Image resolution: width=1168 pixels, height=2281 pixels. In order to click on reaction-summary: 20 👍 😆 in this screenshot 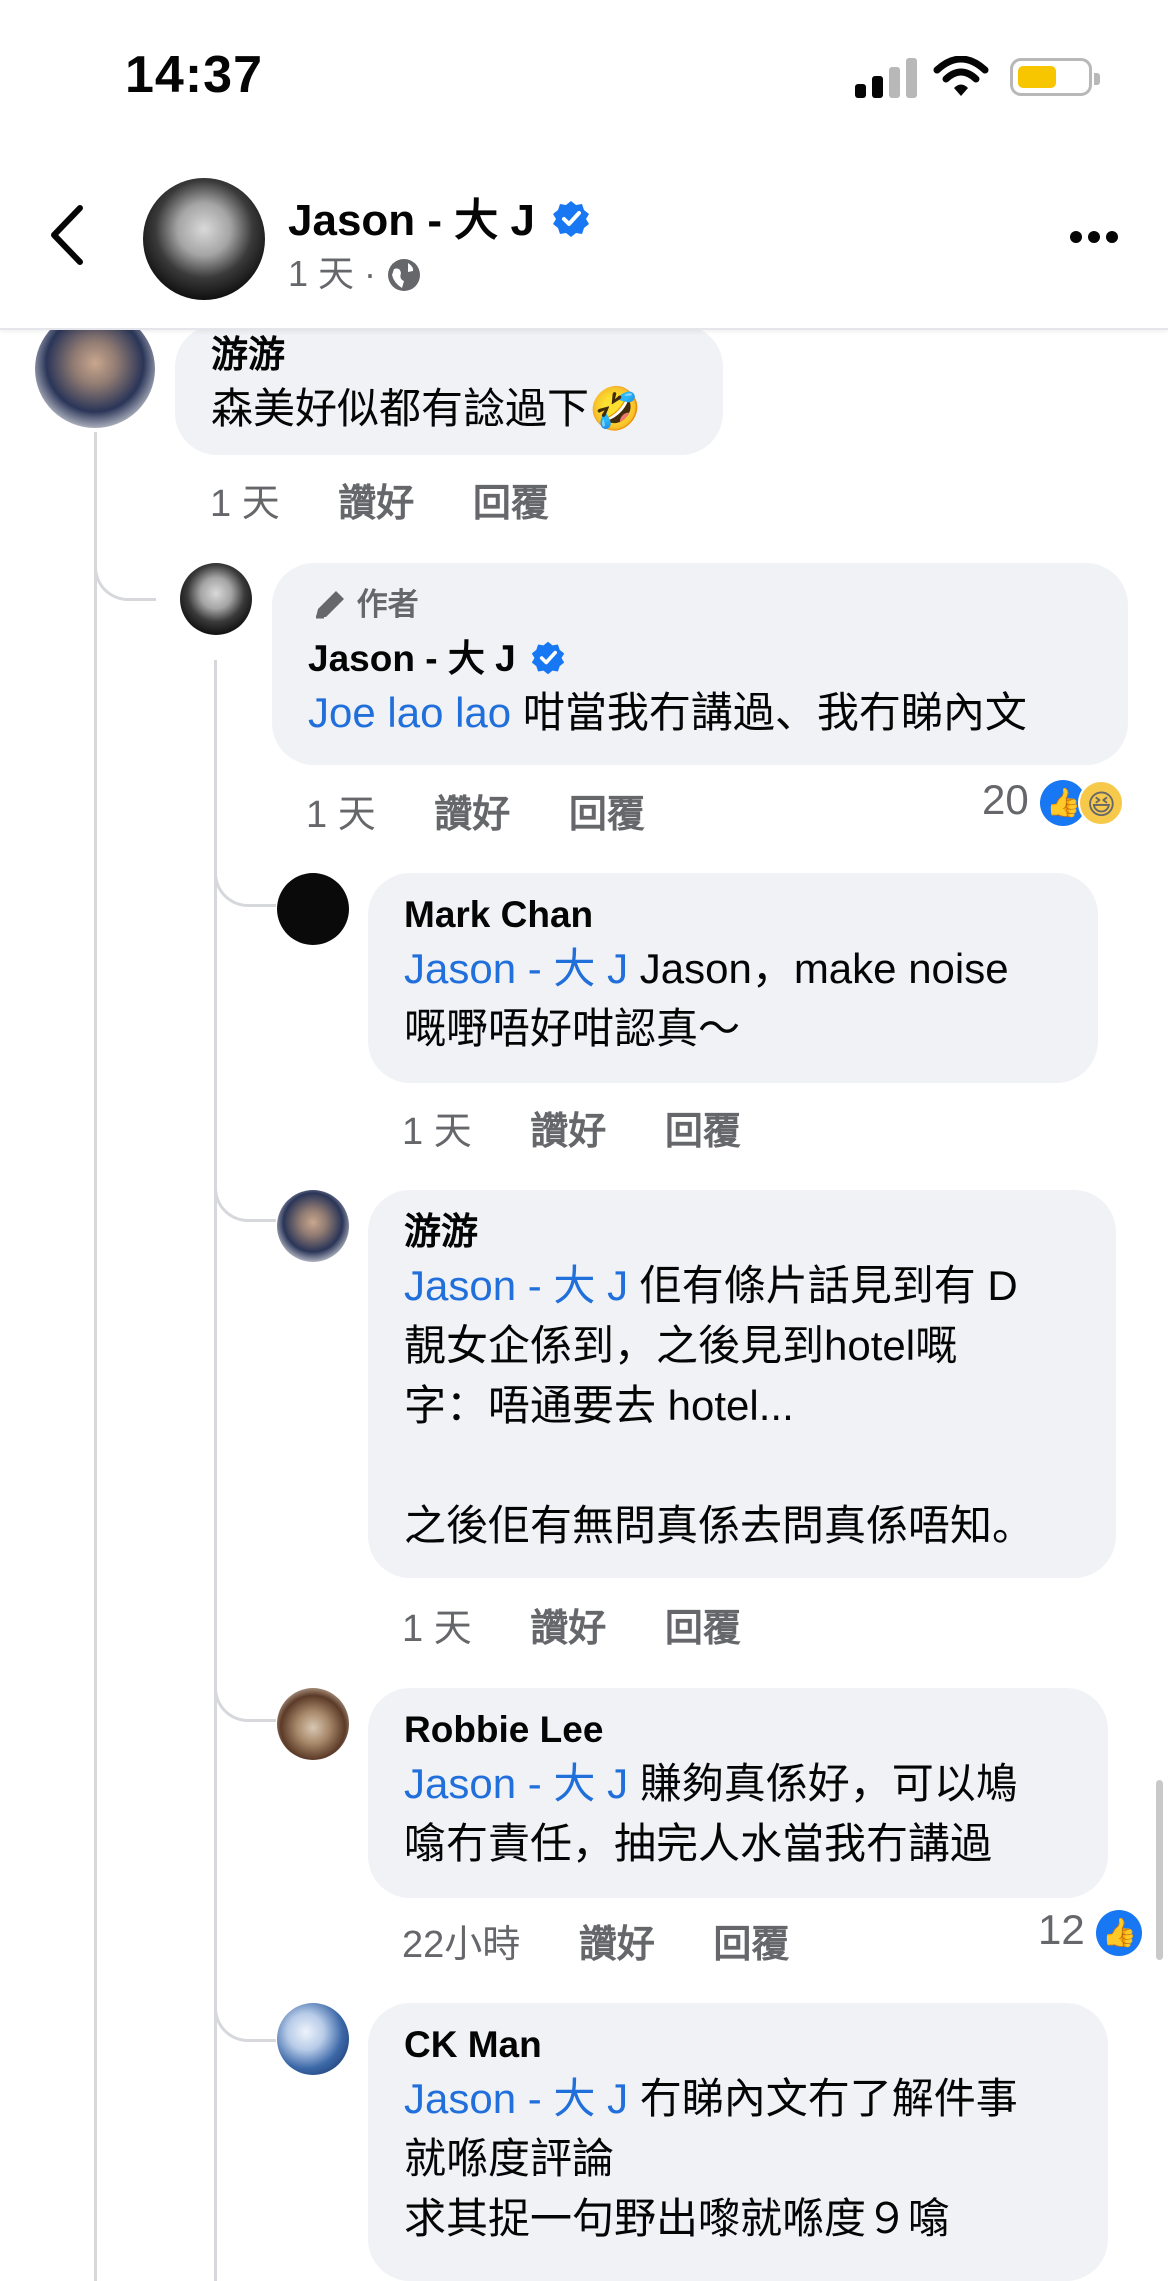, I will do `click(1053, 801)`.